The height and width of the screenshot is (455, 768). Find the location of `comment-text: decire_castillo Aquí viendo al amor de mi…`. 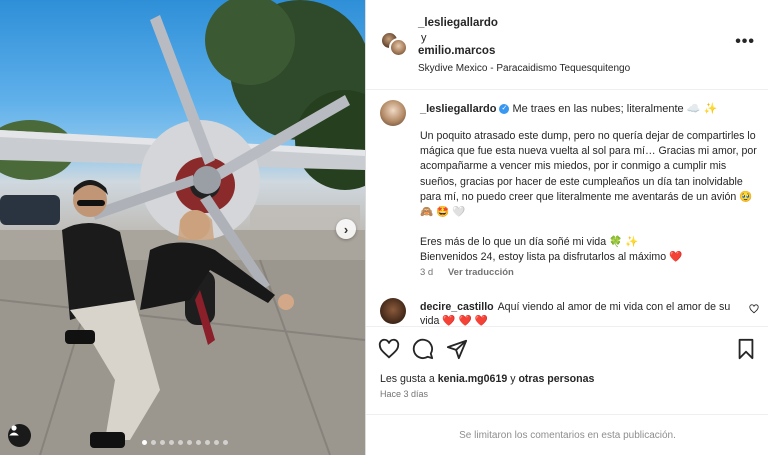

comment-text: decire_castillo Aquí viendo al amor de mi… is located at coordinates (585, 313).